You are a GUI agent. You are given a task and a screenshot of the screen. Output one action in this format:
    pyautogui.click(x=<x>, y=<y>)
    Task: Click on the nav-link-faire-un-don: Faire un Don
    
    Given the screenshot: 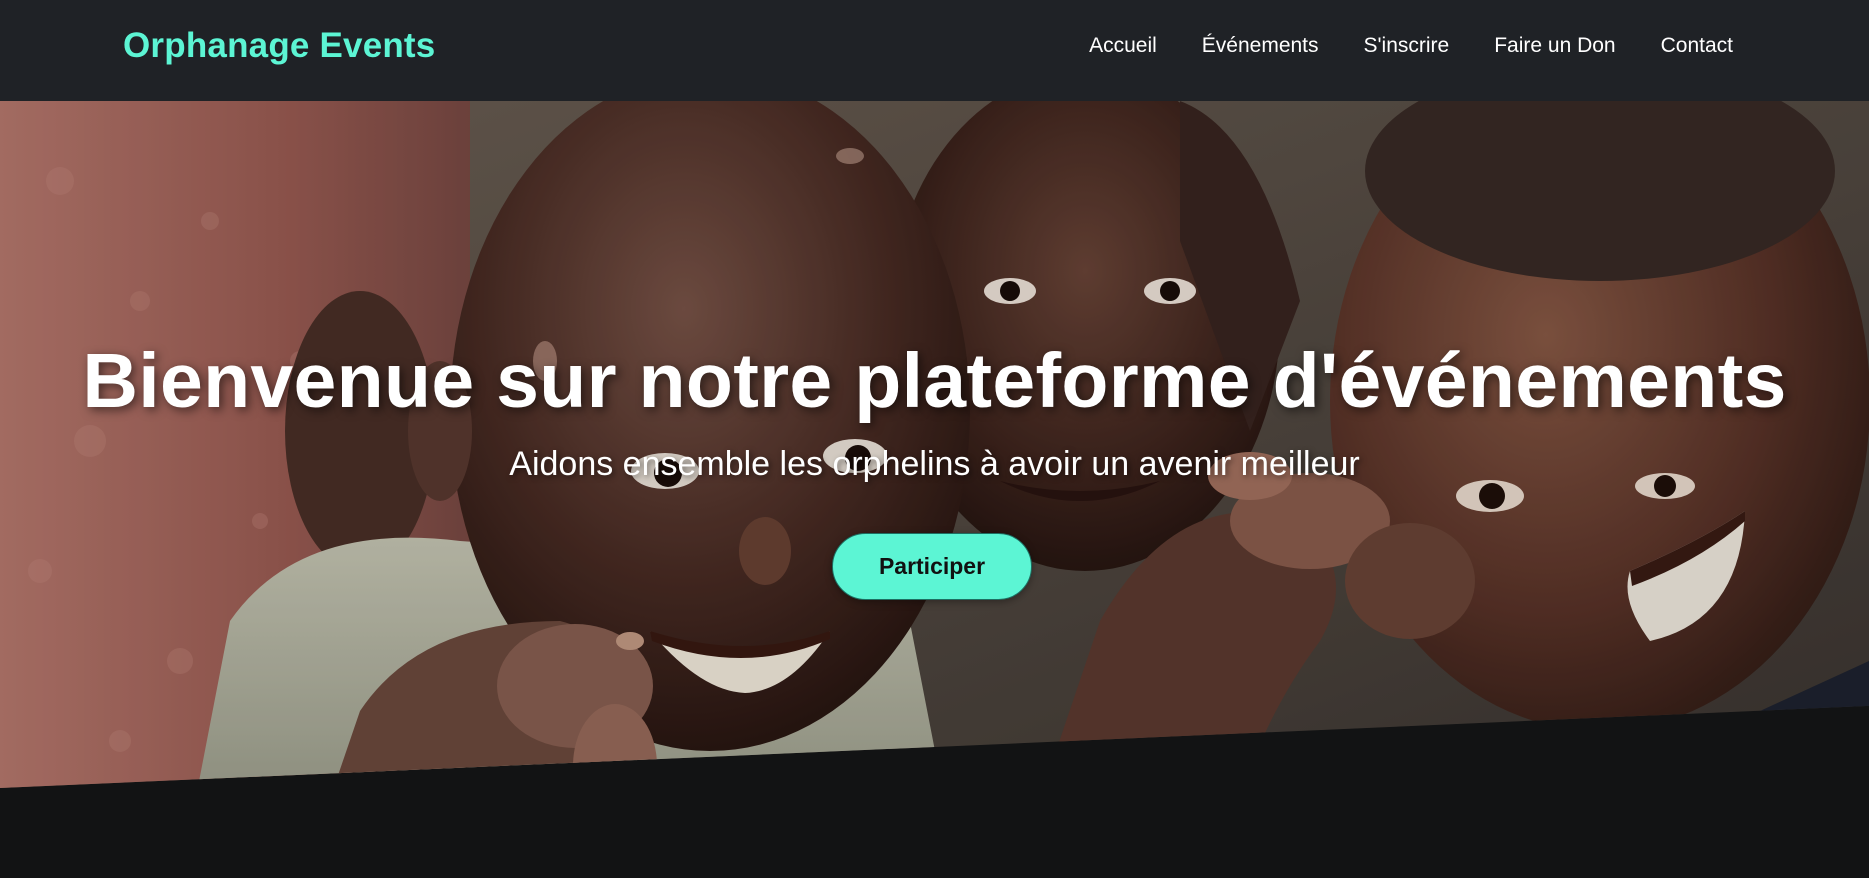 What is the action you would take?
    pyautogui.click(x=1554, y=46)
    